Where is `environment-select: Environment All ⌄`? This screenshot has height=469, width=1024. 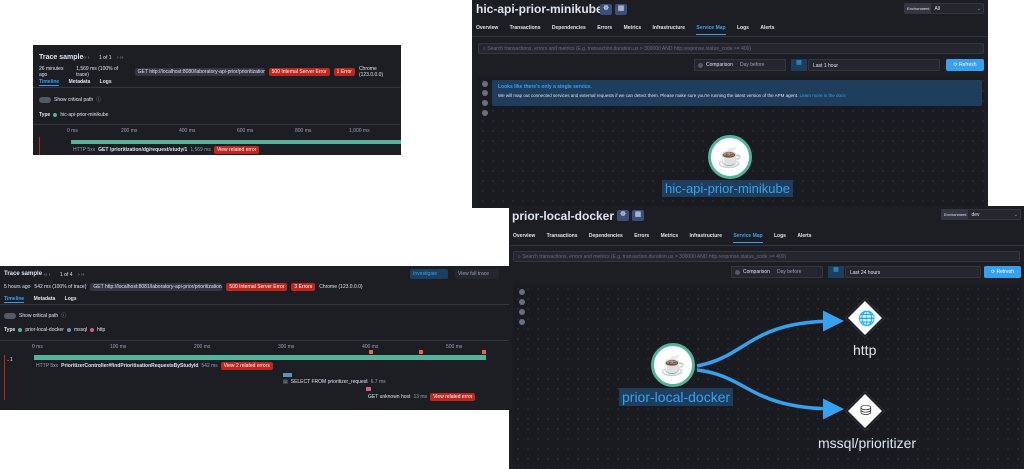 environment-select: Environment All ⌄ is located at coordinates (944, 8).